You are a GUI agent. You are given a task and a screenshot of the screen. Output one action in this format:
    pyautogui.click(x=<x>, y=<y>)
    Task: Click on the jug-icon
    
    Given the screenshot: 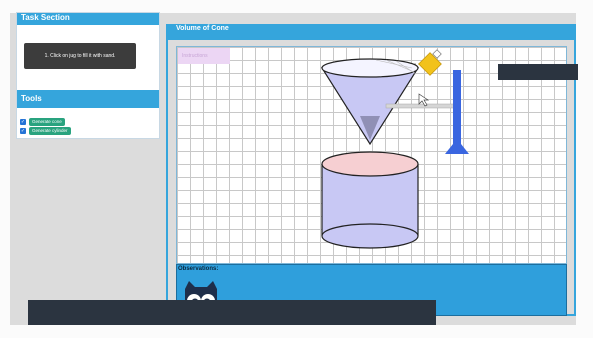 What is the action you would take?
    pyautogui.click(x=430, y=62)
    